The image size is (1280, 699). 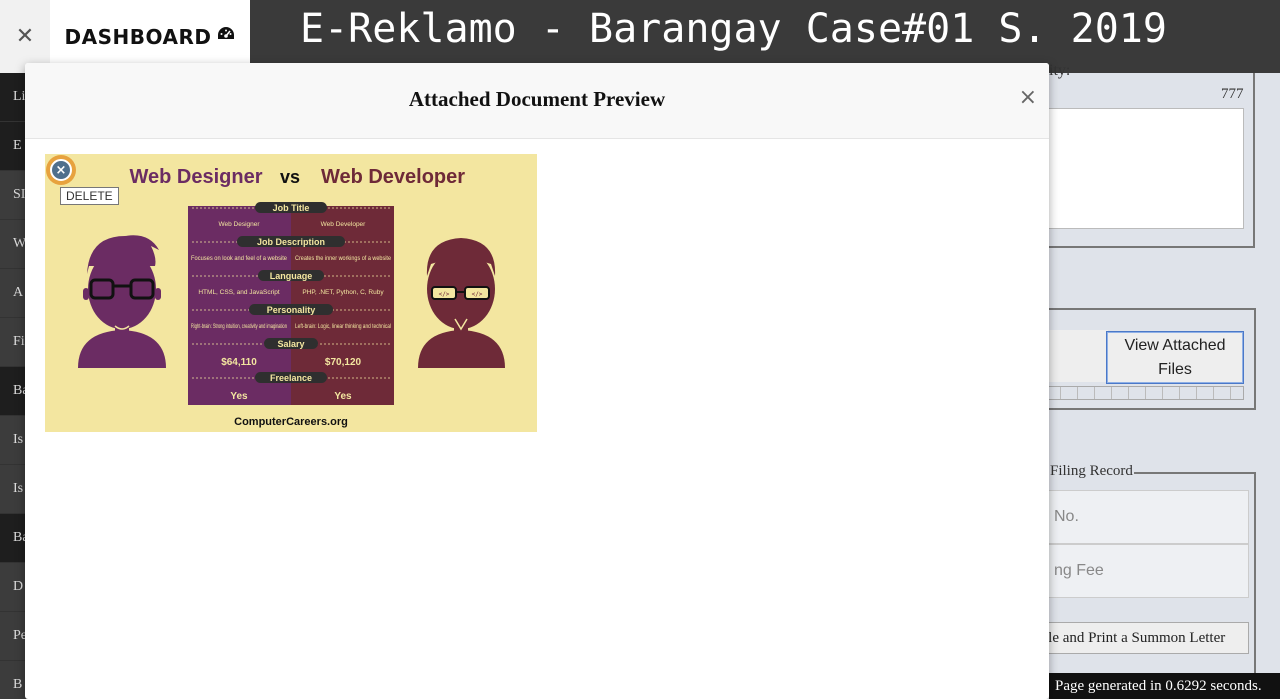 What do you see at coordinates (1143, 393) in the screenshot?
I see `upload-progress-grid` at bounding box center [1143, 393].